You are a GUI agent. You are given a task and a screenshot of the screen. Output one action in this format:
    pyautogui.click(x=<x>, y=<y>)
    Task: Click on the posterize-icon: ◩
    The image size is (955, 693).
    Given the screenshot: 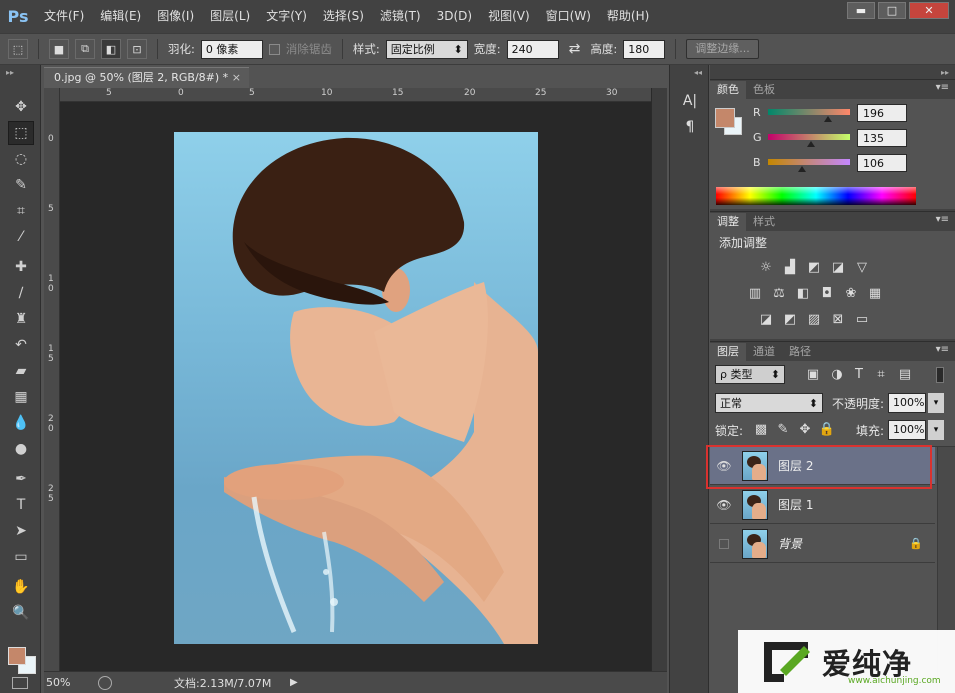 What is the action you would take?
    pyautogui.click(x=790, y=320)
    